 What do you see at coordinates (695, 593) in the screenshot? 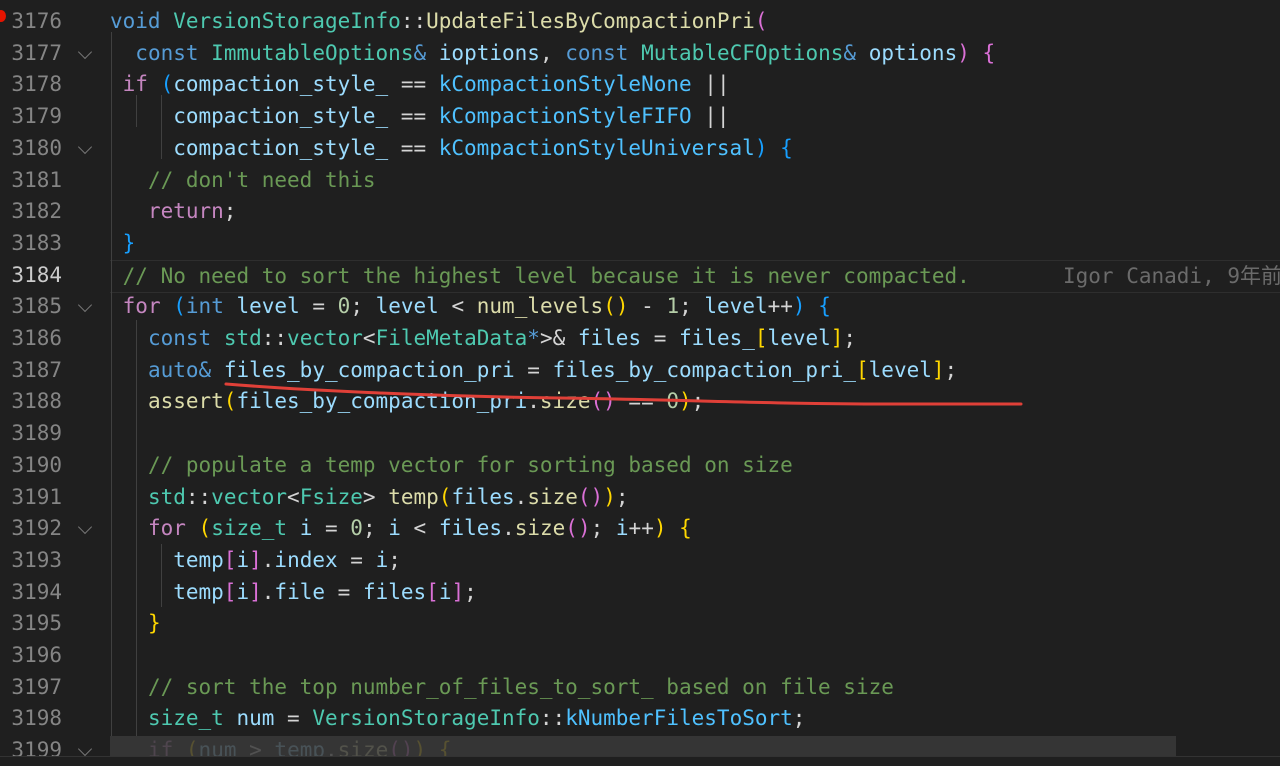
I see `code-text-area: temp[i].file = files[i];` at bounding box center [695, 593].